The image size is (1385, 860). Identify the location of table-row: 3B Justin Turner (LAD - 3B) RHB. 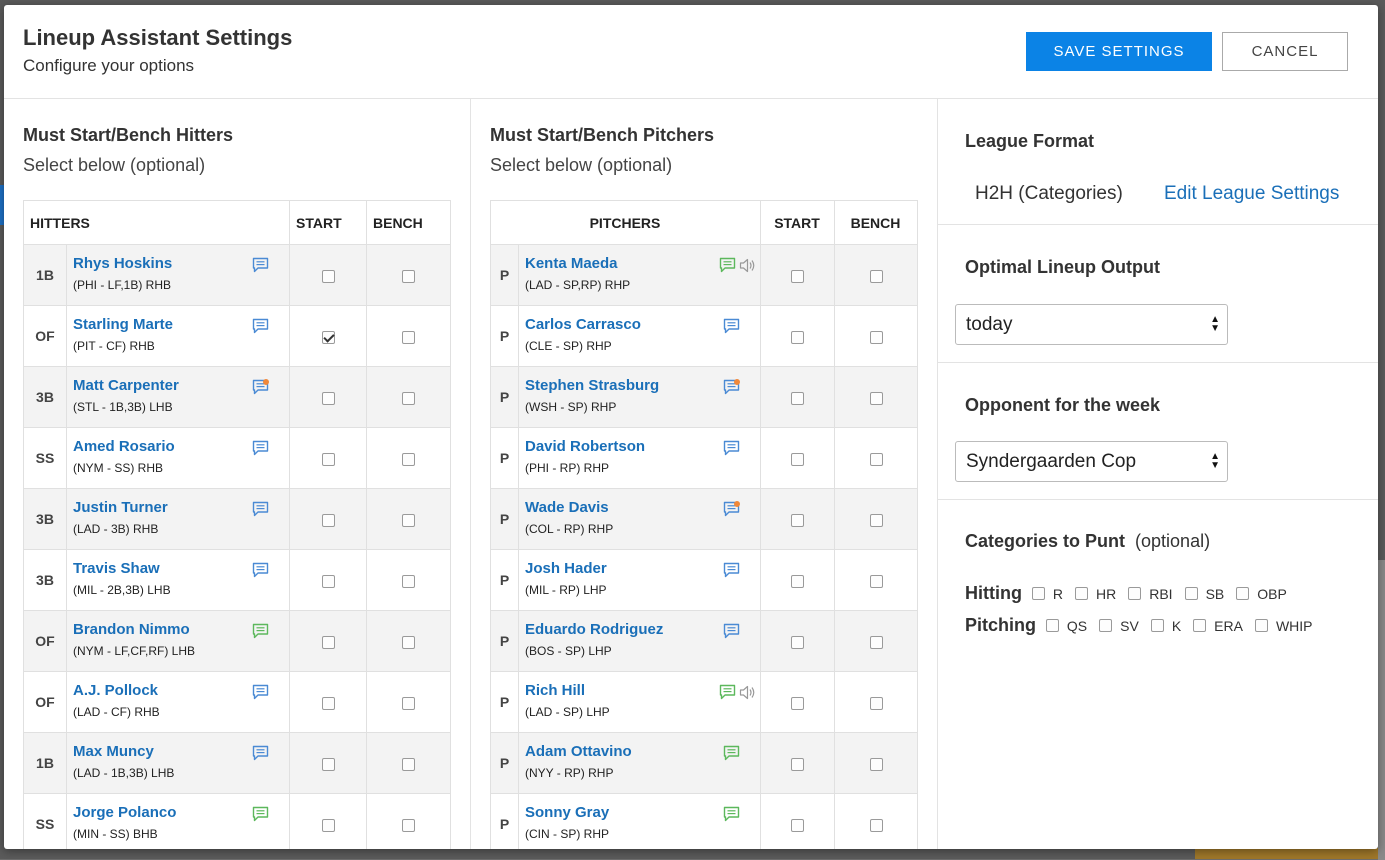
(237, 519).